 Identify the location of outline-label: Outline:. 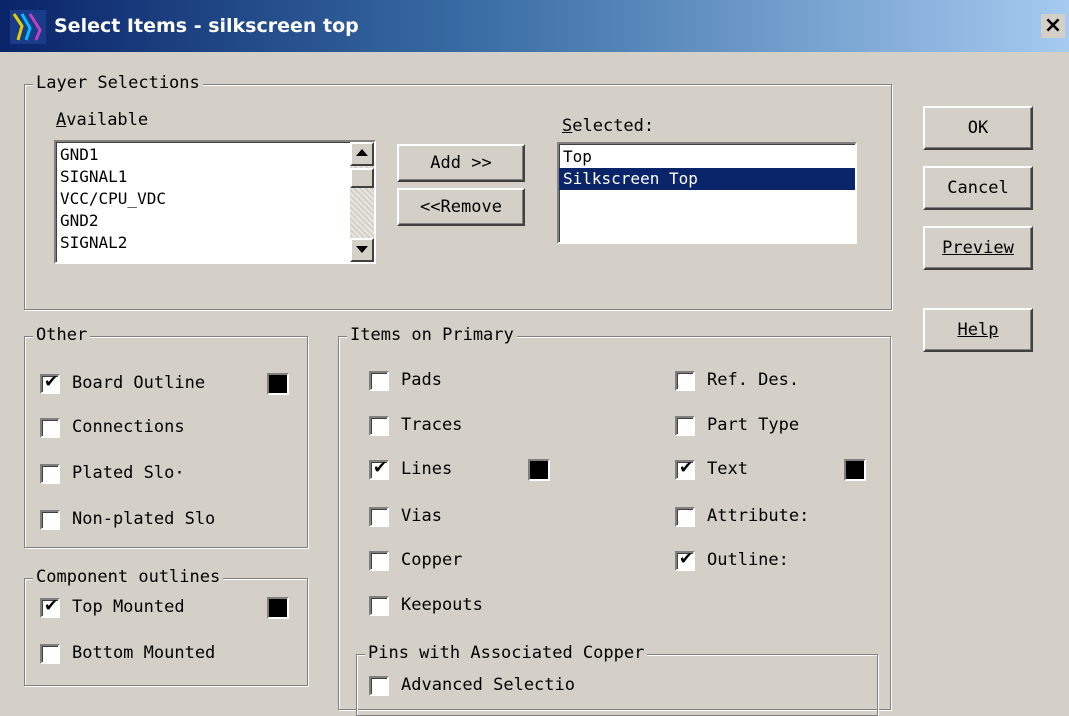
(748, 560).